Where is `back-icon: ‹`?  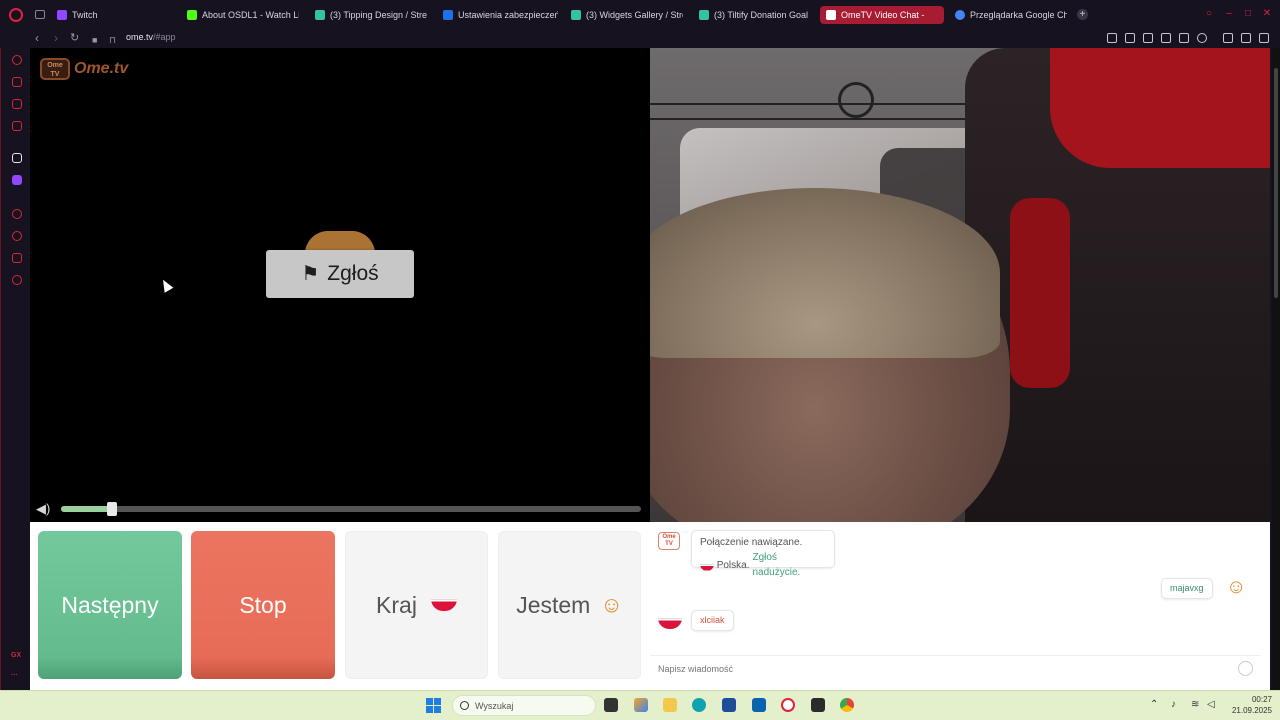 back-icon: ‹ is located at coordinates (37, 38).